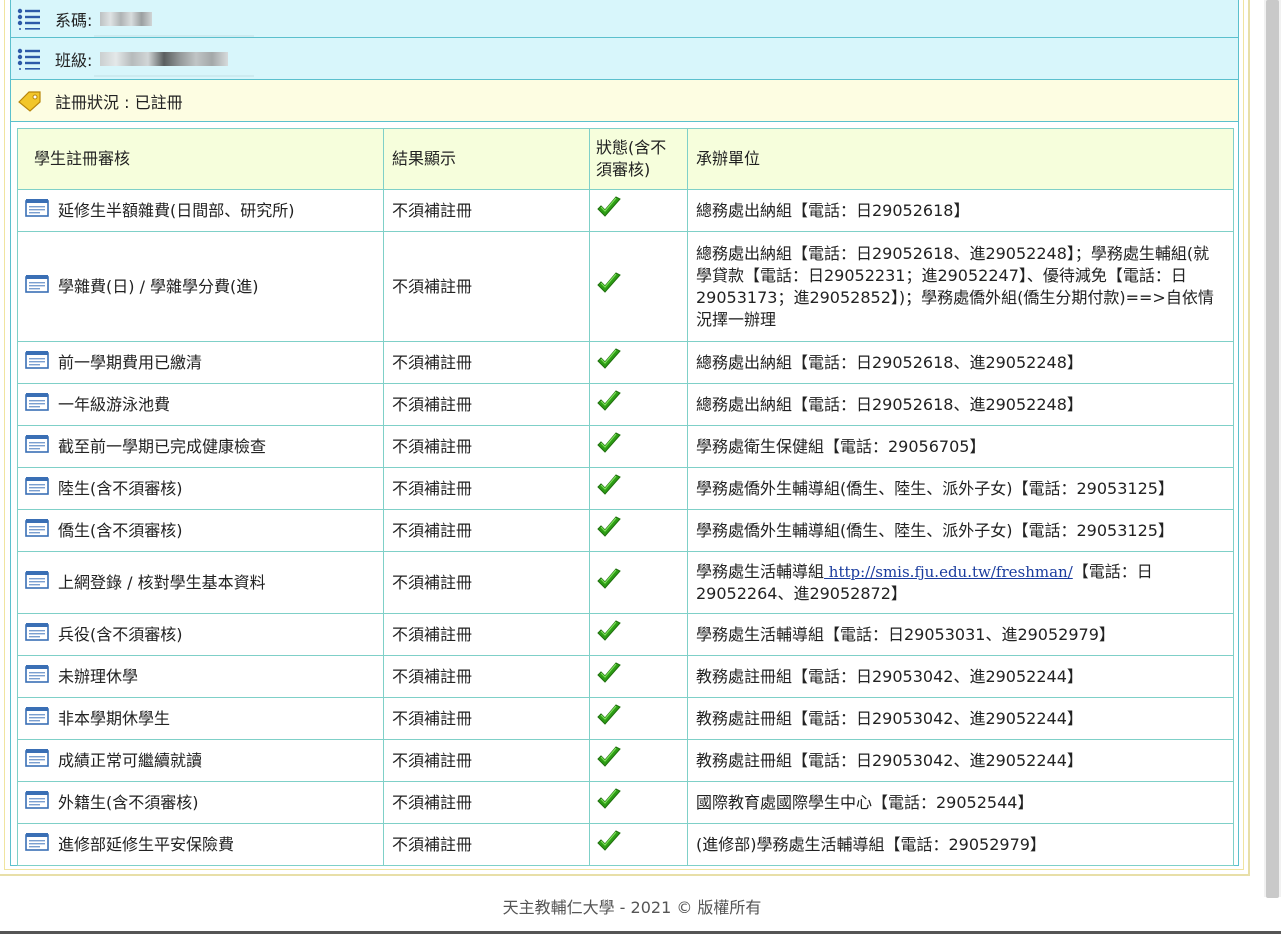 This screenshot has height=934, width=1281. Describe the element at coordinates (114, 404) in the screenshot. I see `item-label: 一年級游泳池費` at that location.